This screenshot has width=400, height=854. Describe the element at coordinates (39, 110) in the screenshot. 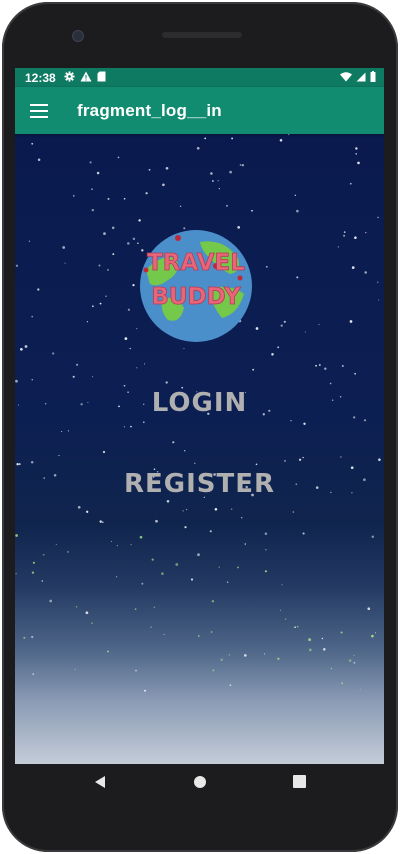

I see `hamburger-menu-icon` at that location.